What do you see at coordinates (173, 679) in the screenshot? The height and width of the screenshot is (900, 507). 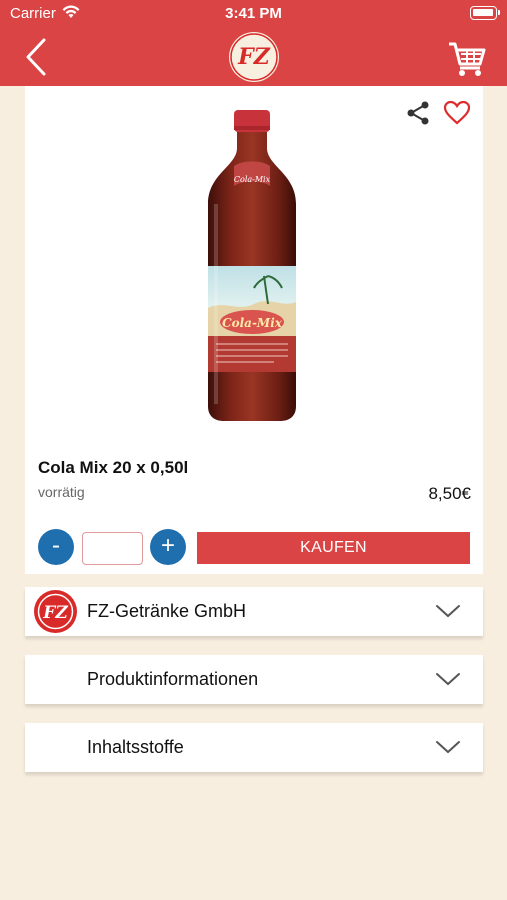 I see `accordion-label: Produktinformationen` at bounding box center [173, 679].